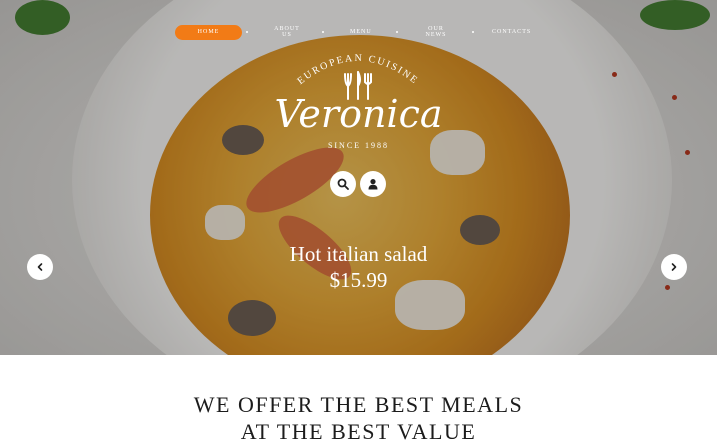 Image resolution: width=717 pixels, height=445 pixels. I want to click on user-icon, so click(373, 184).